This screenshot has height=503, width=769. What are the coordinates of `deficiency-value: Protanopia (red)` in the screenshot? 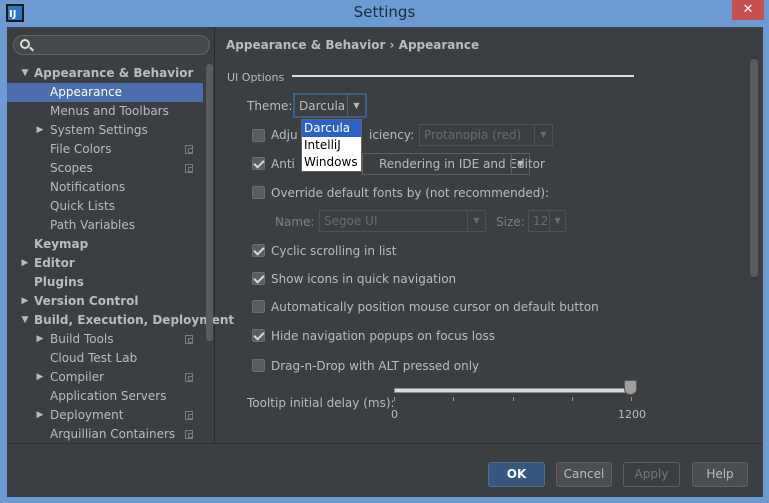 It's located at (473, 135).